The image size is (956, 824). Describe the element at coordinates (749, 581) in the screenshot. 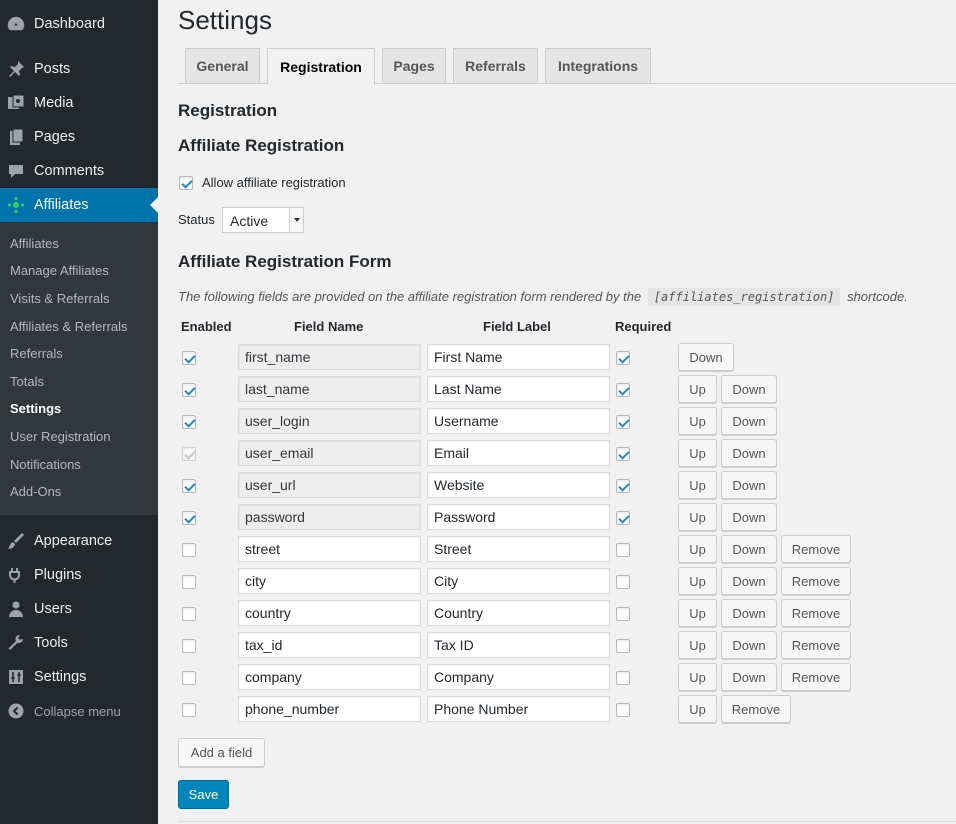

I see `down-button-city: Down` at that location.